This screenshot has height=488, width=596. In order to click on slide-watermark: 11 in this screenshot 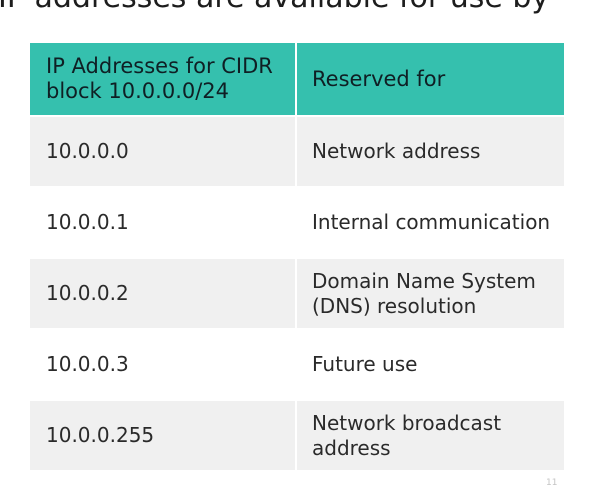, I will do `click(552, 483)`.